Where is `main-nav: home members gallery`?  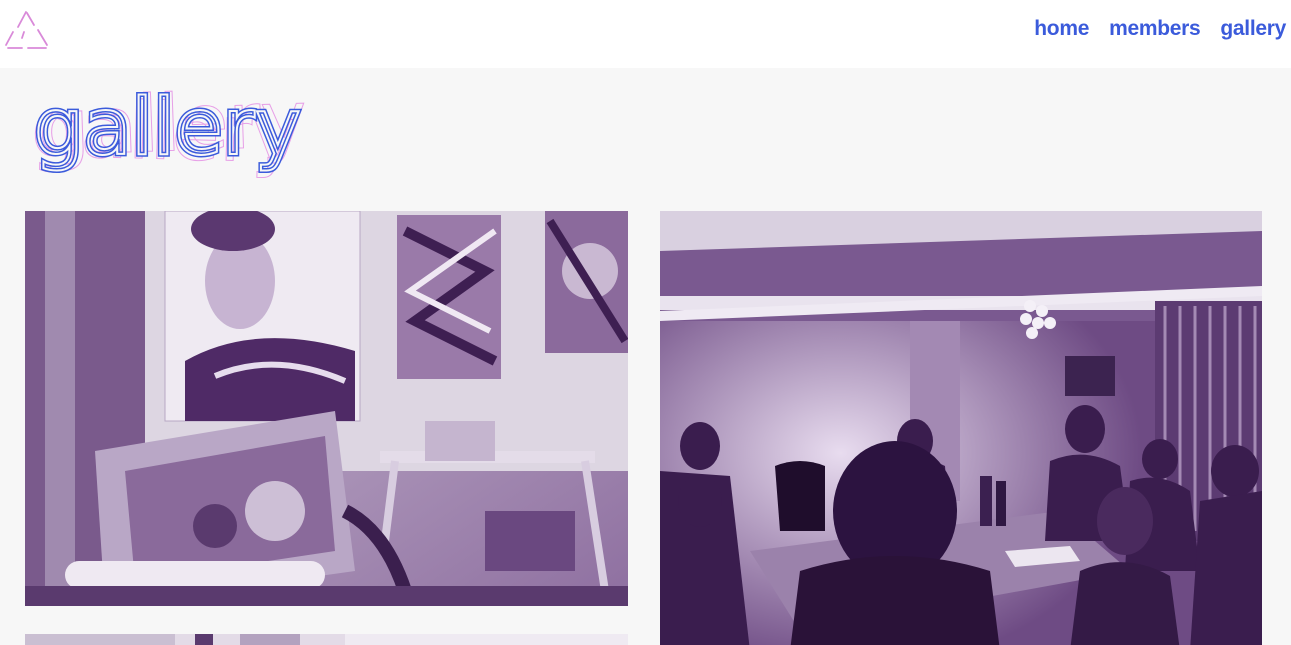 main-nav: home members gallery is located at coordinates (1160, 29).